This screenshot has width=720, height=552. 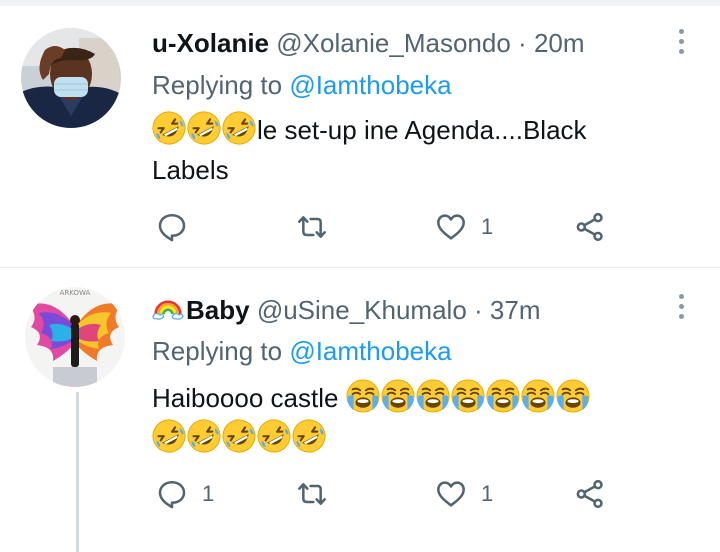 I want to click on avatar: ARKOWA, so click(x=75, y=337).